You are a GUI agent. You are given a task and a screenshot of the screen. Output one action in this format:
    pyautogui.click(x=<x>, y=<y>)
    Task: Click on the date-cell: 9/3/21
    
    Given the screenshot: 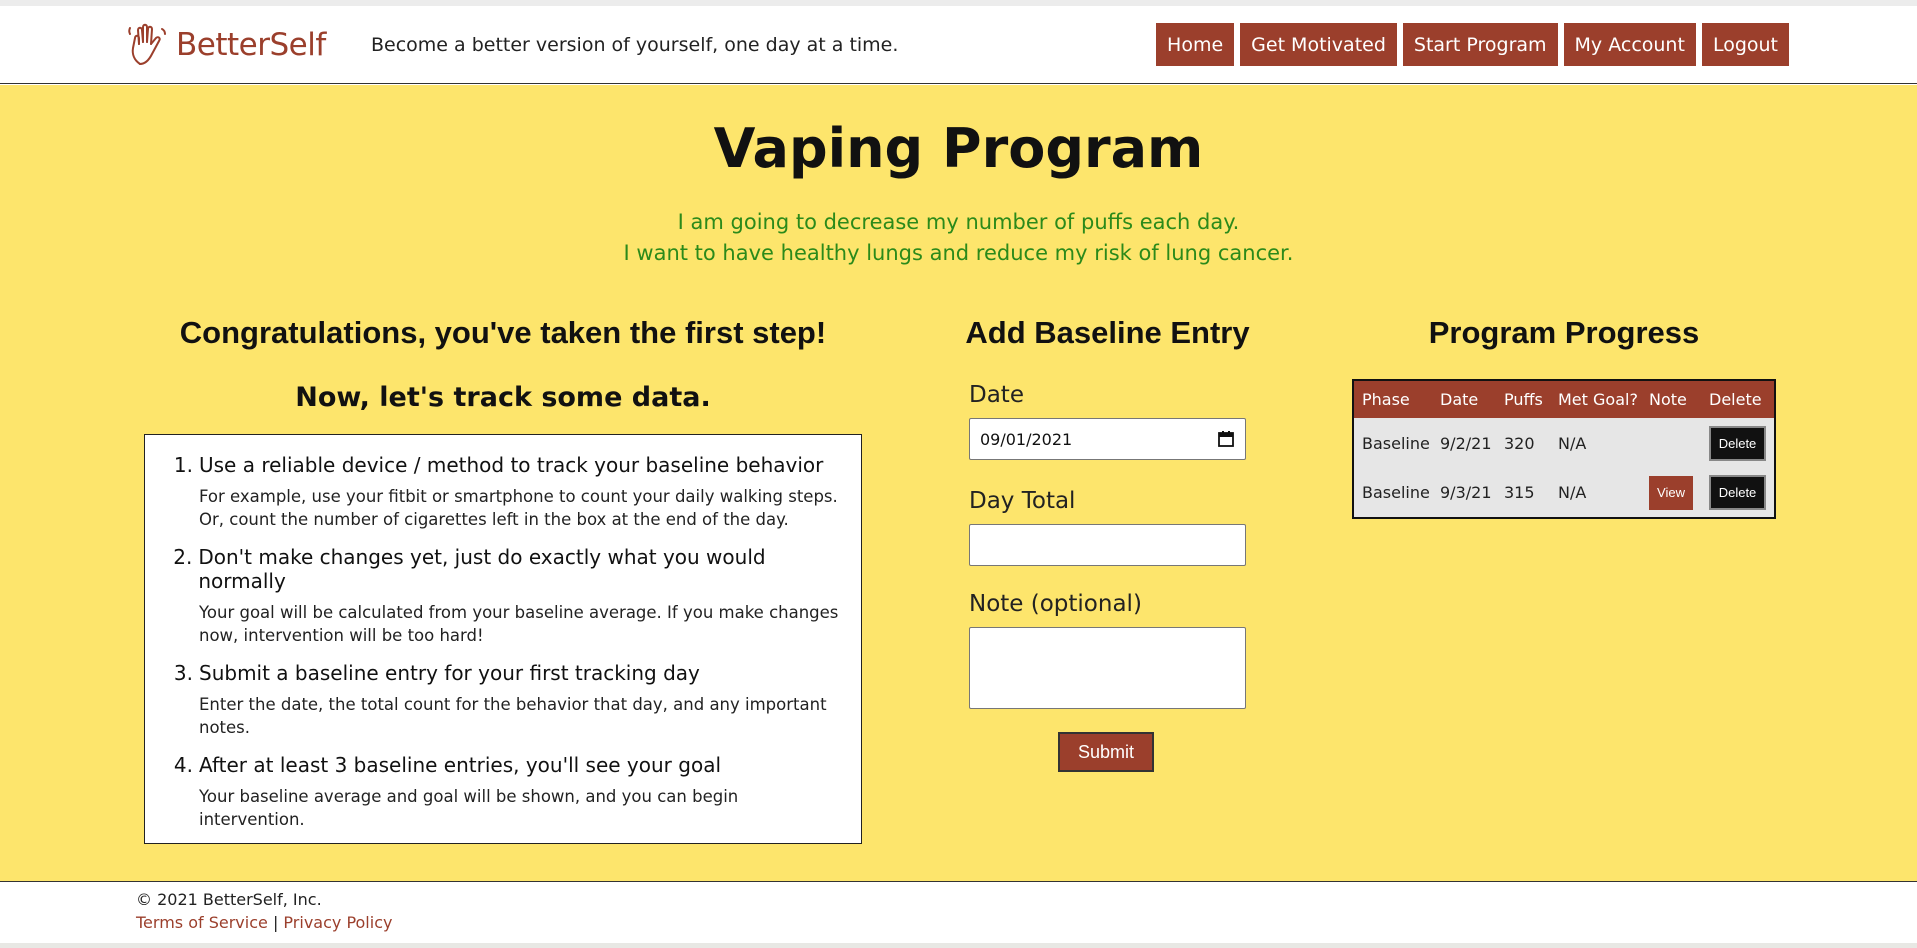 What is the action you would take?
    pyautogui.click(x=1466, y=492)
    